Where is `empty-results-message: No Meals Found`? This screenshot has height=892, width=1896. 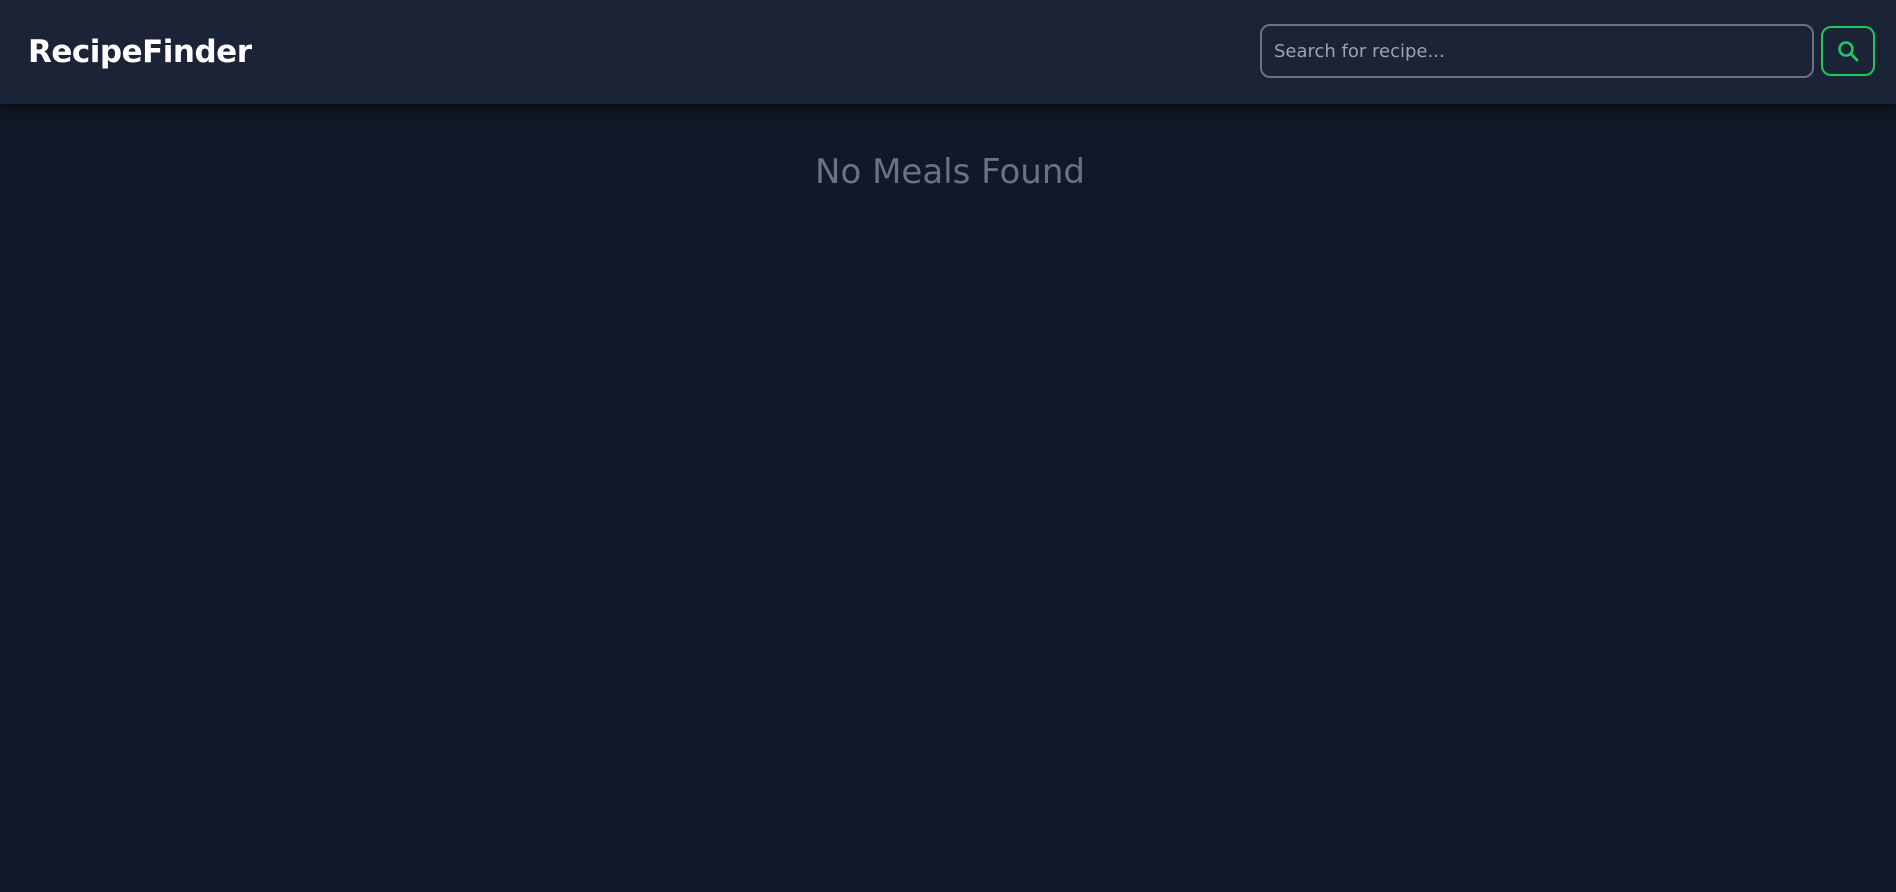 empty-results-message: No Meals Found is located at coordinates (950, 172).